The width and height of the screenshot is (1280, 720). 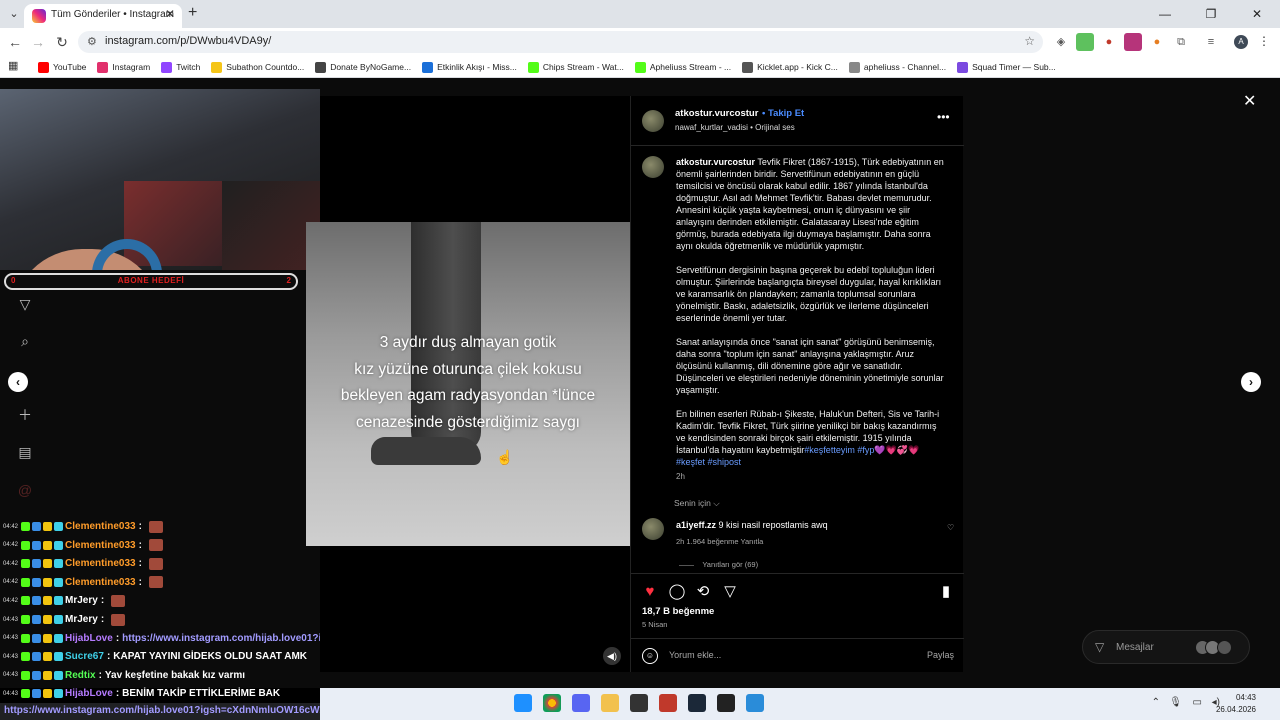 I want to click on clock-date: 26.04.2026, so click(x=1236, y=709).